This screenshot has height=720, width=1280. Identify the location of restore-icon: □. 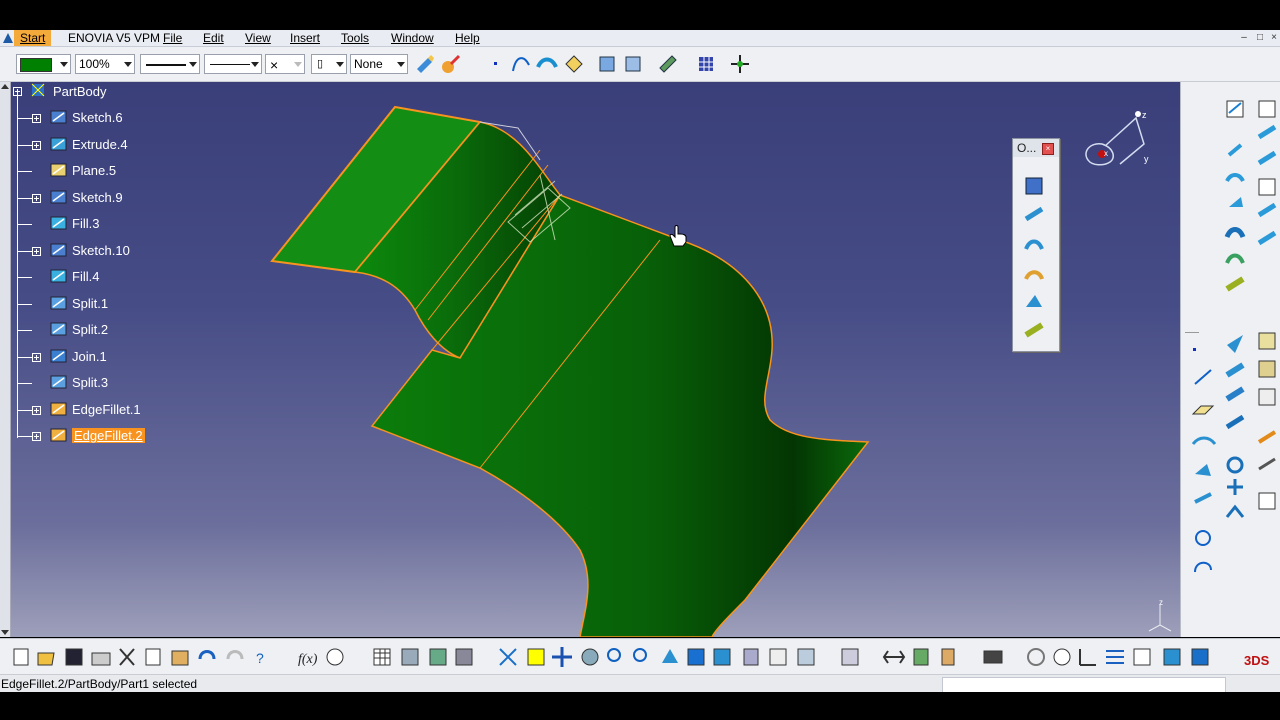
(1260, 37).